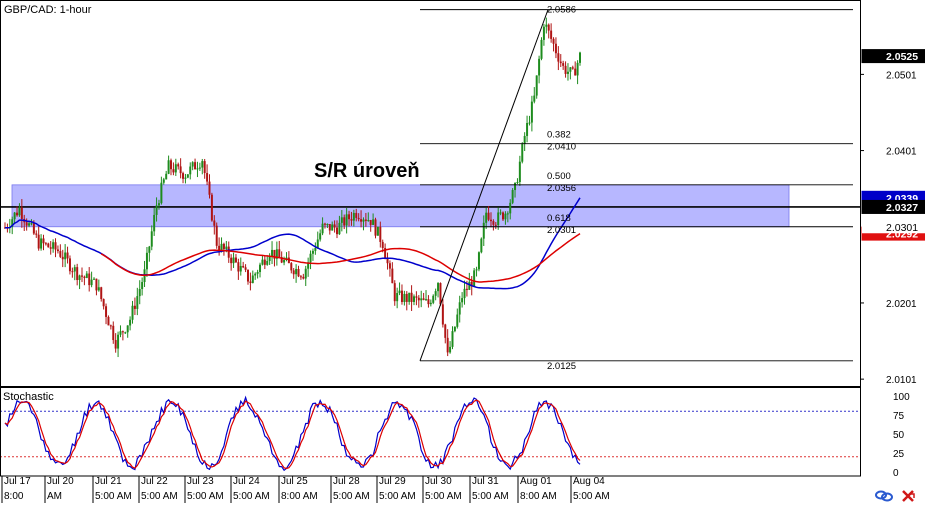 This screenshot has width=925, height=507. What do you see at coordinates (561, 230) in the screenshot?
I see `fibonacci-price-label: 2.0301` at bounding box center [561, 230].